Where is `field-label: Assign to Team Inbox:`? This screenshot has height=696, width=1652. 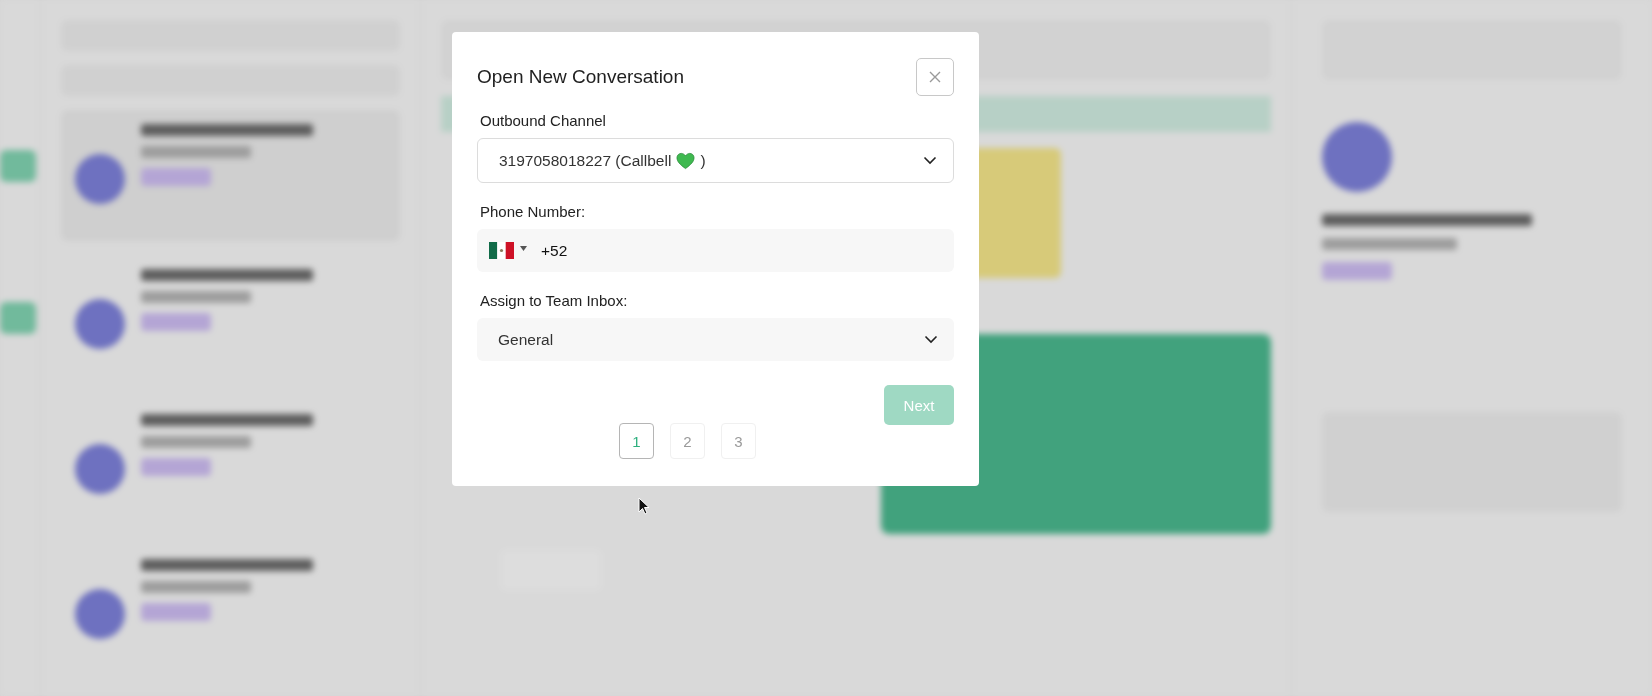 field-label: Assign to Team Inbox: is located at coordinates (554, 300).